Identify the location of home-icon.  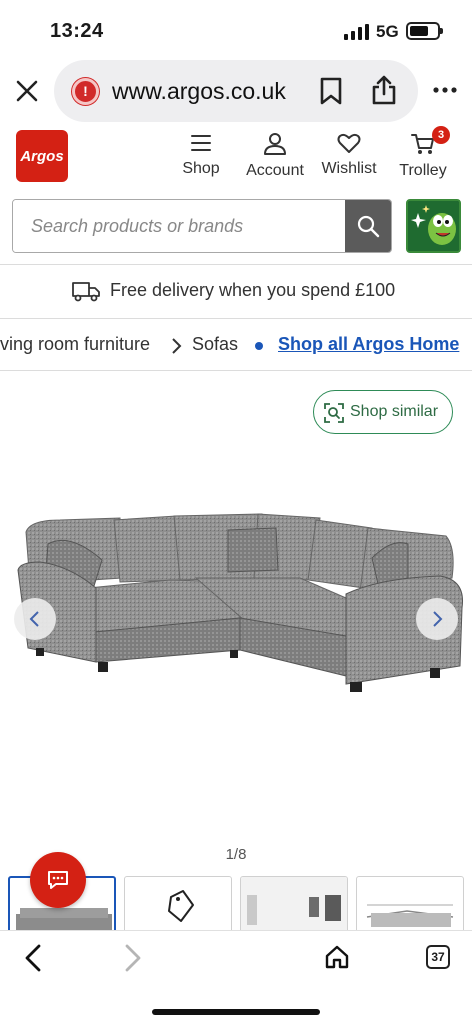
(337, 957).